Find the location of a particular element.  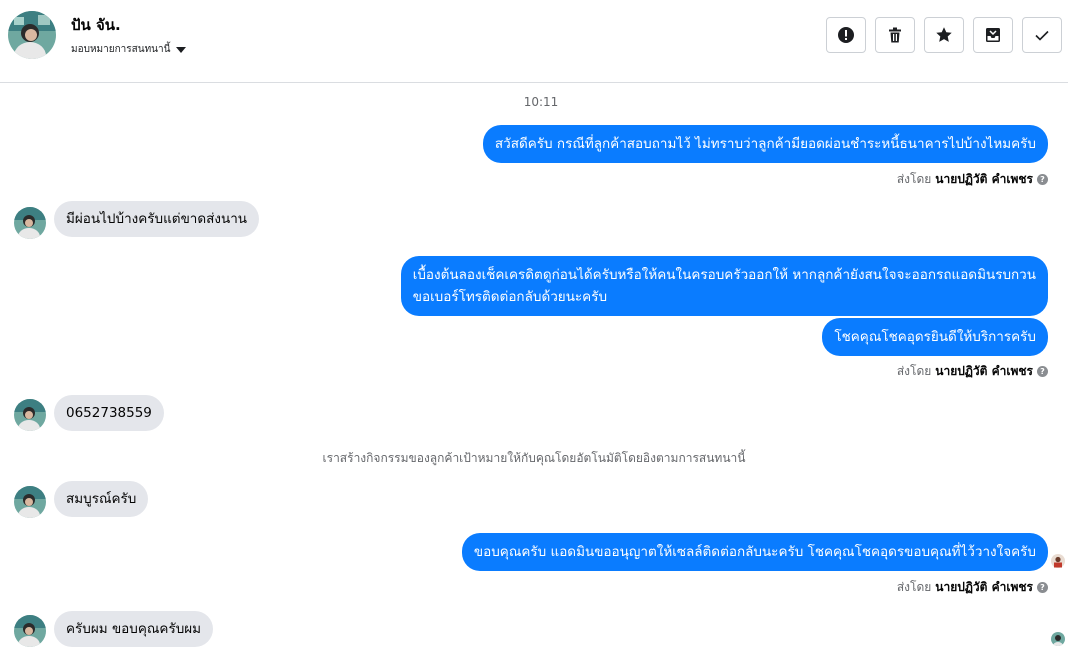

caret-down-icon is located at coordinates (181, 49).